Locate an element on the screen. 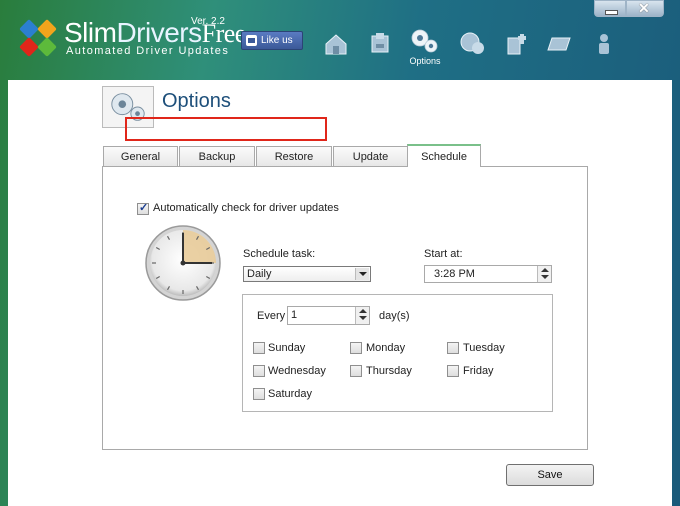  tab-schedule-label: Schedule is located at coordinates (444, 156).